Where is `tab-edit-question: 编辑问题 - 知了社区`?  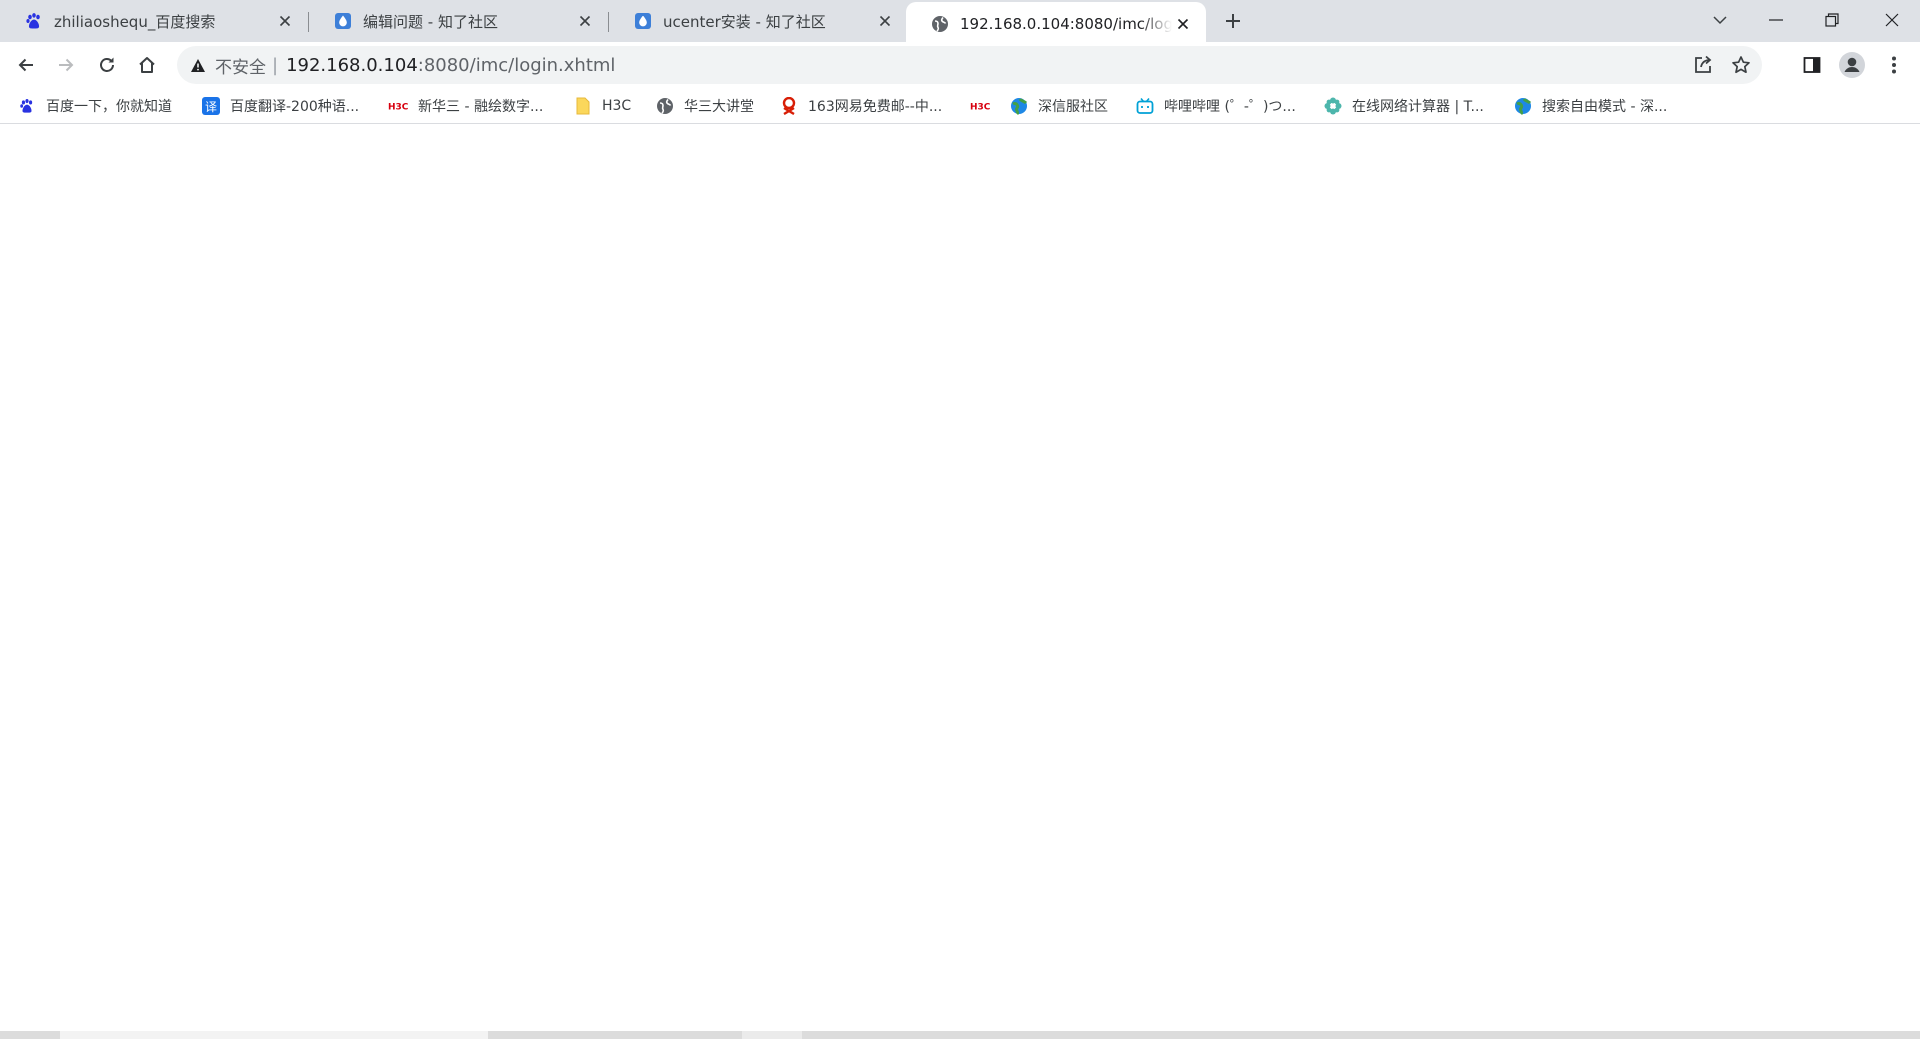 tab-edit-question: 编辑问题 - 知了社区 is located at coordinates (458, 21).